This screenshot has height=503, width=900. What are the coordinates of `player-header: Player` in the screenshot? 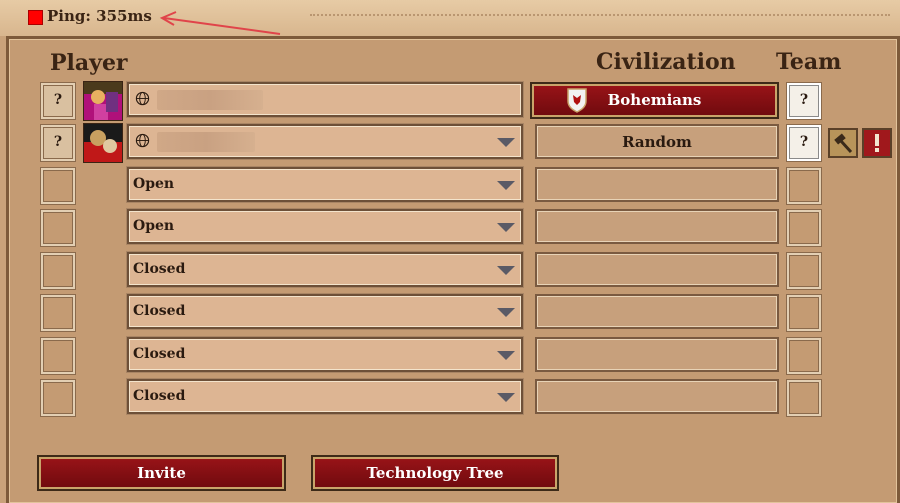 It's located at (89, 63).